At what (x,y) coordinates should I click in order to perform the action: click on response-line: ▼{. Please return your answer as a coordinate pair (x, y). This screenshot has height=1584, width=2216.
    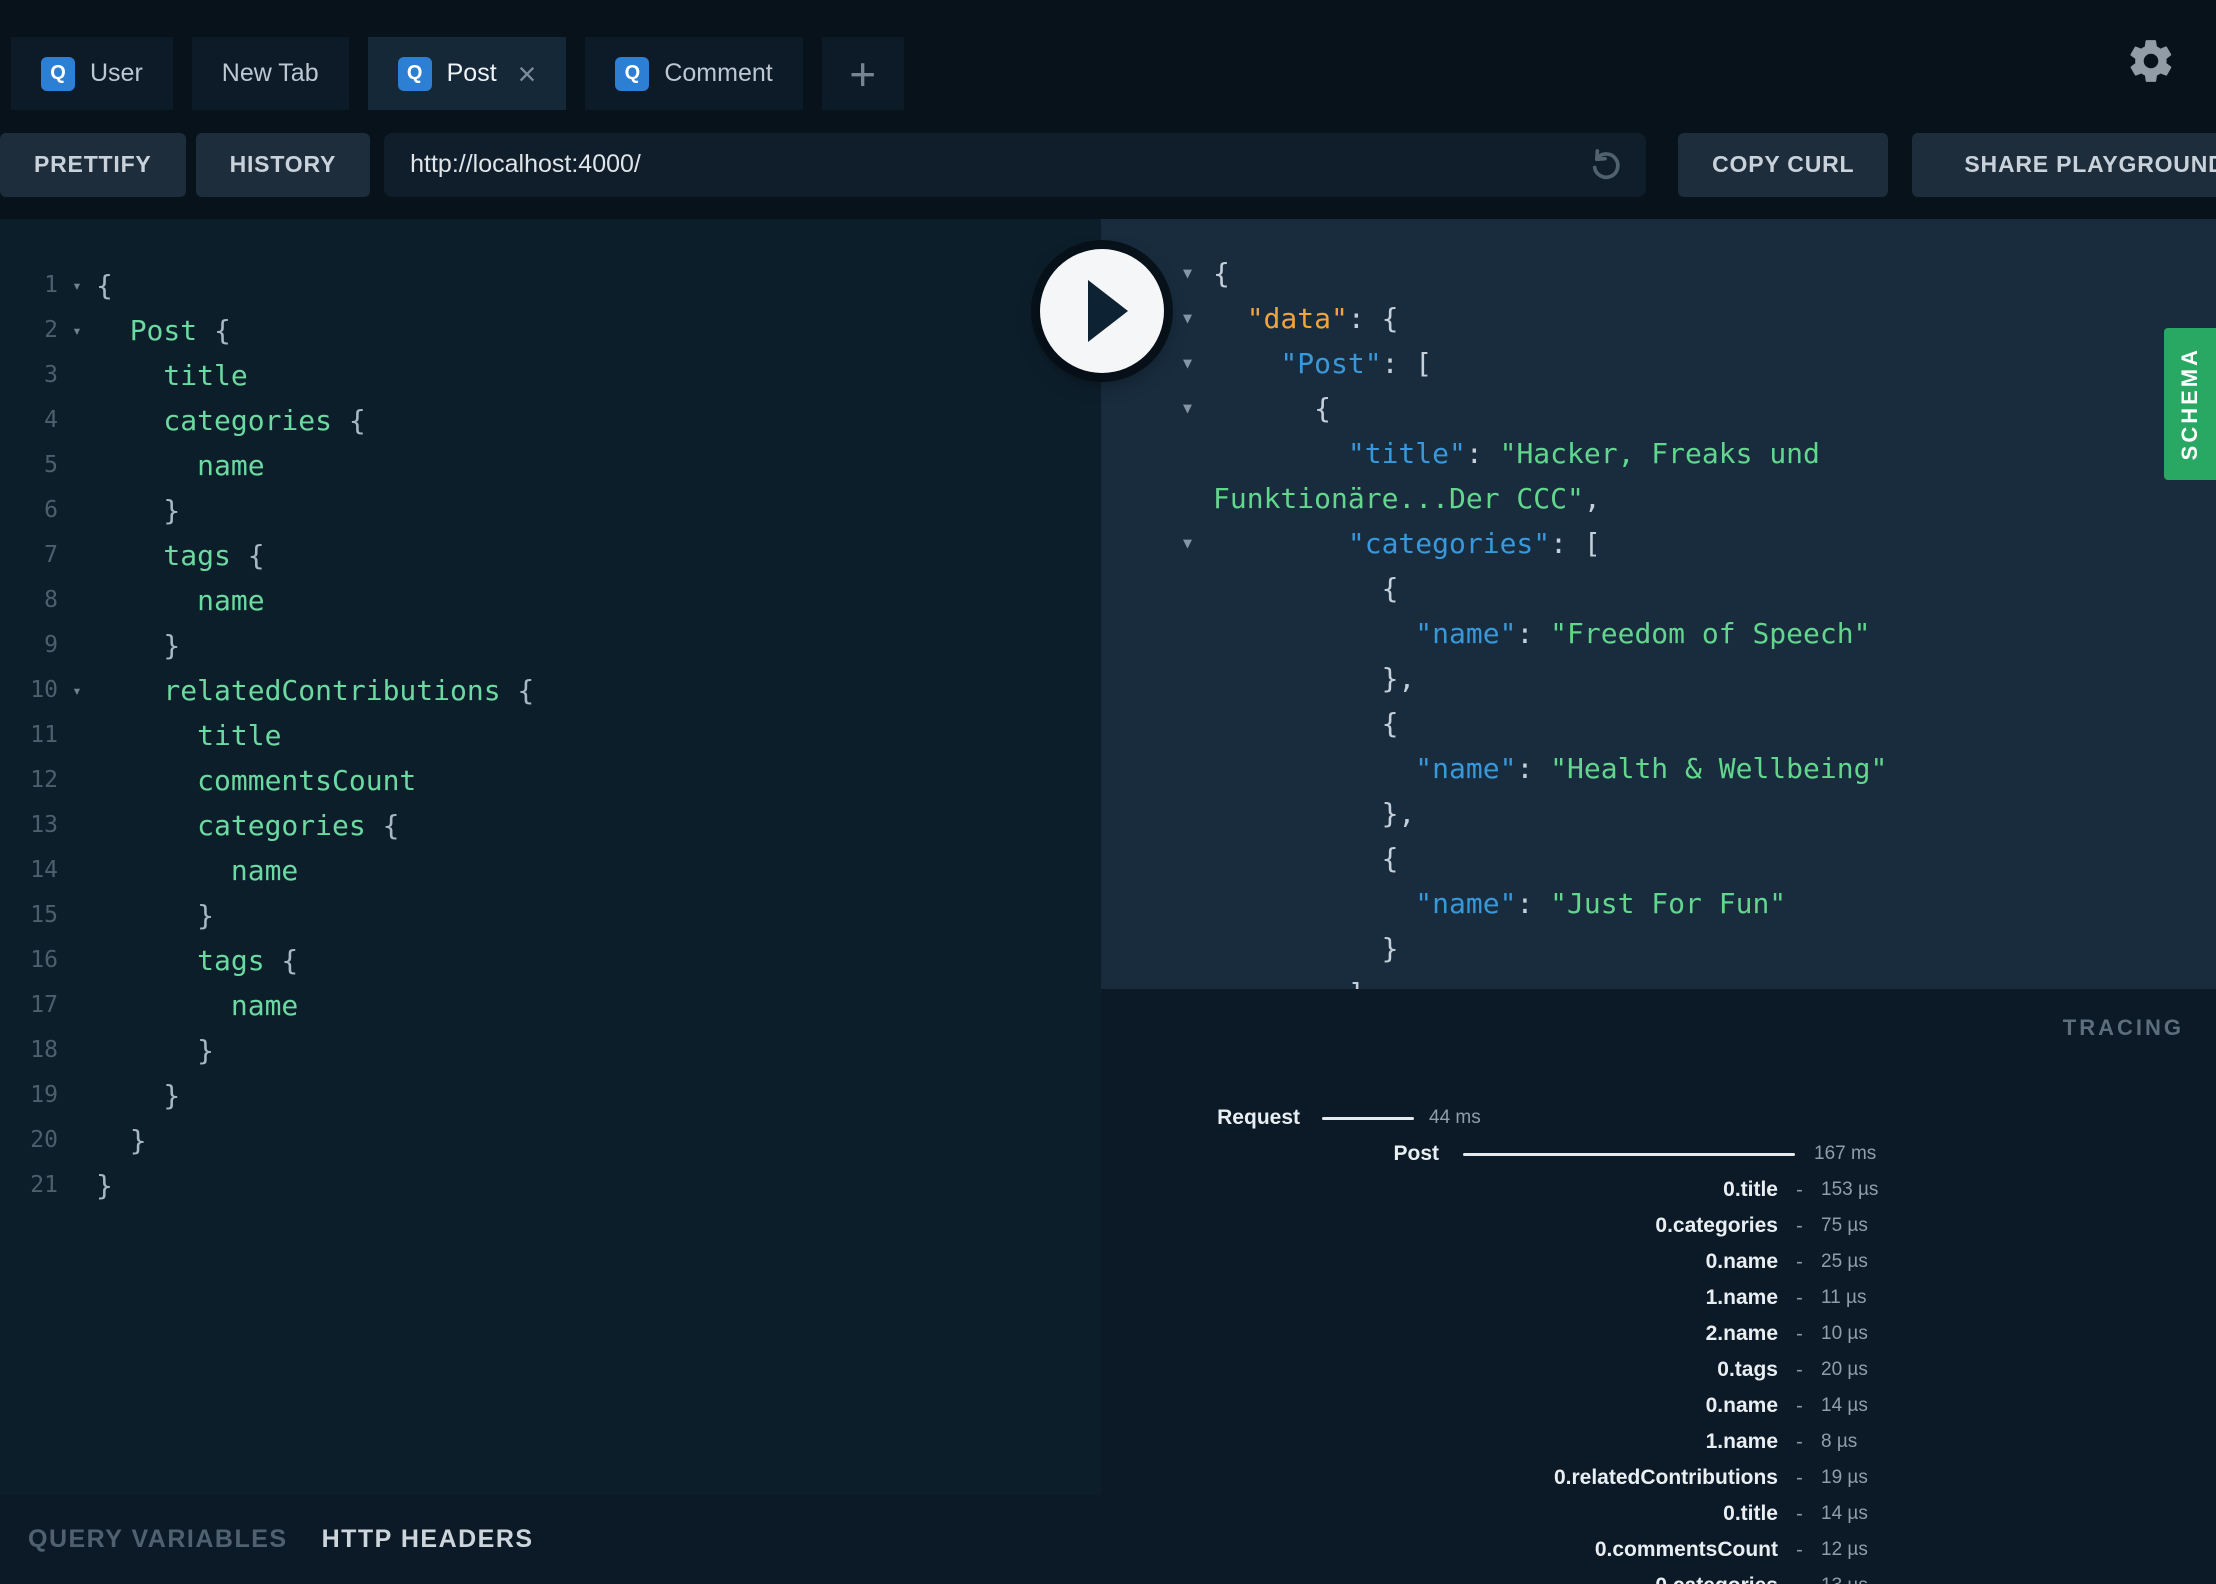
    Looking at the image, I should click on (1658, 408).